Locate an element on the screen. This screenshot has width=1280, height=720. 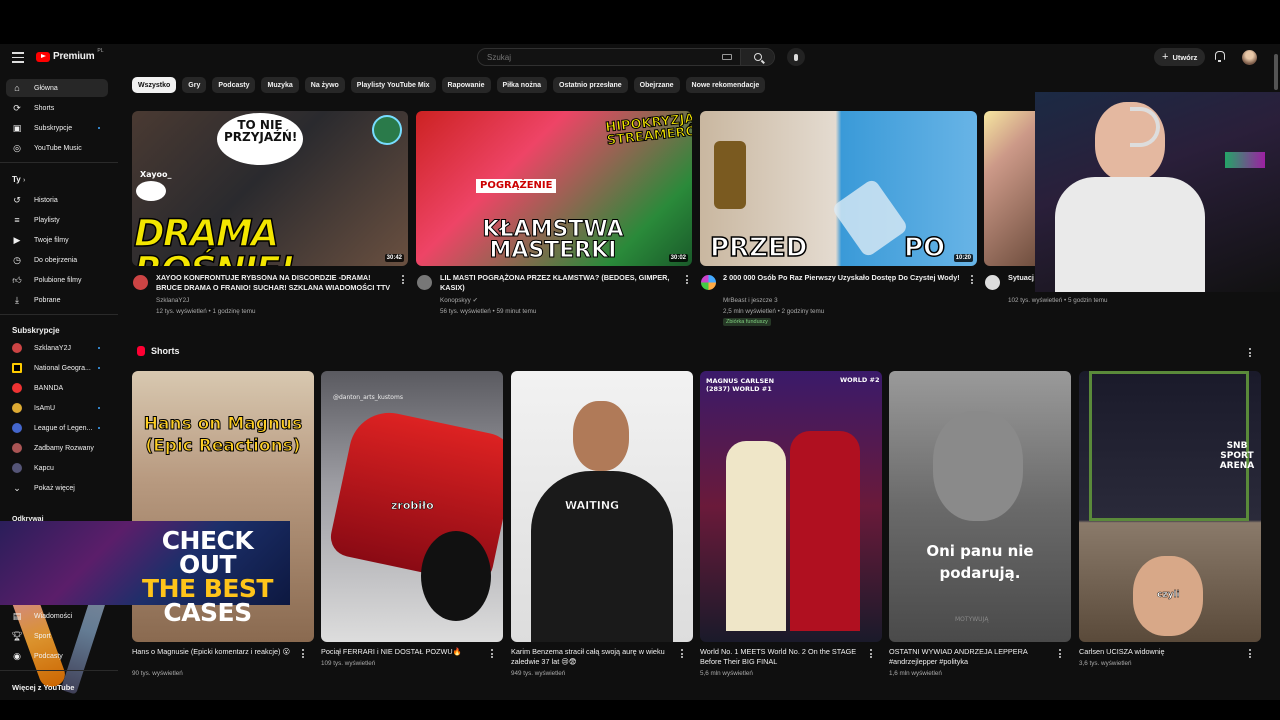
chip-recently-uploaded: Ostatnio przesłane is located at coordinates (590, 85).